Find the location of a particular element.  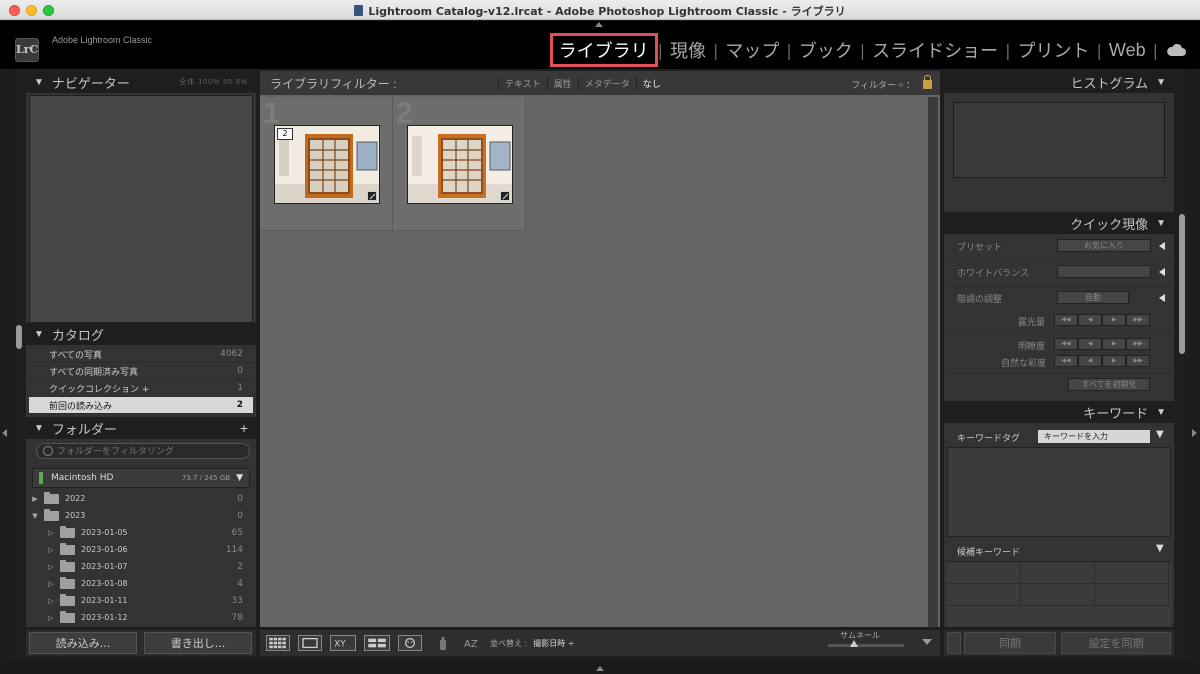

survey-view-icon is located at coordinates (377, 643).